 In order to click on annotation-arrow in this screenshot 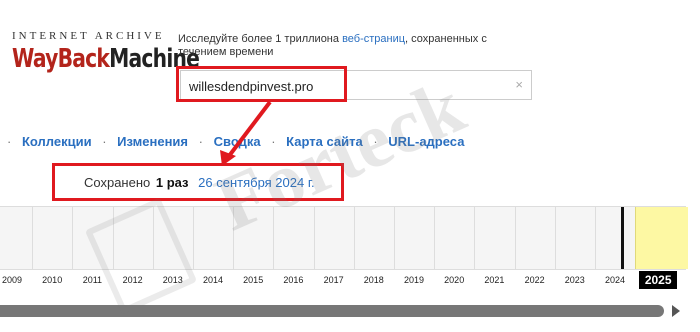, I will do `click(246, 133)`.